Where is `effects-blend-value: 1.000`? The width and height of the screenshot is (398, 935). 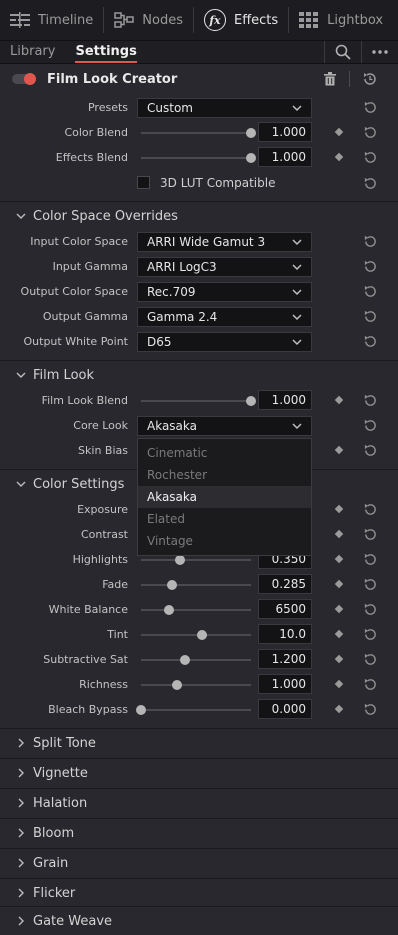 effects-blend-value: 1.000 is located at coordinates (285, 157).